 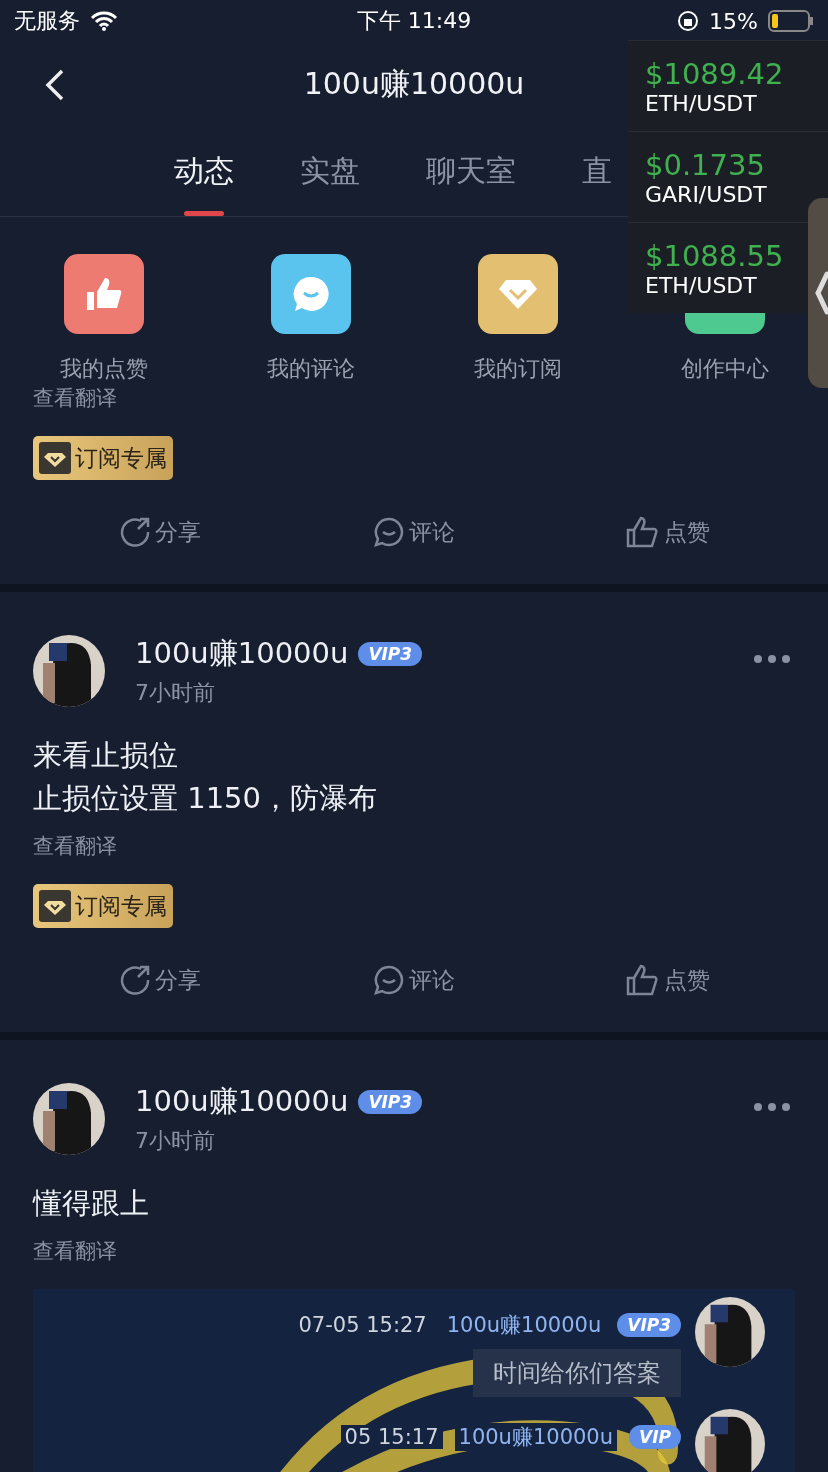 I want to click on battery-icon, so click(x=791, y=21).